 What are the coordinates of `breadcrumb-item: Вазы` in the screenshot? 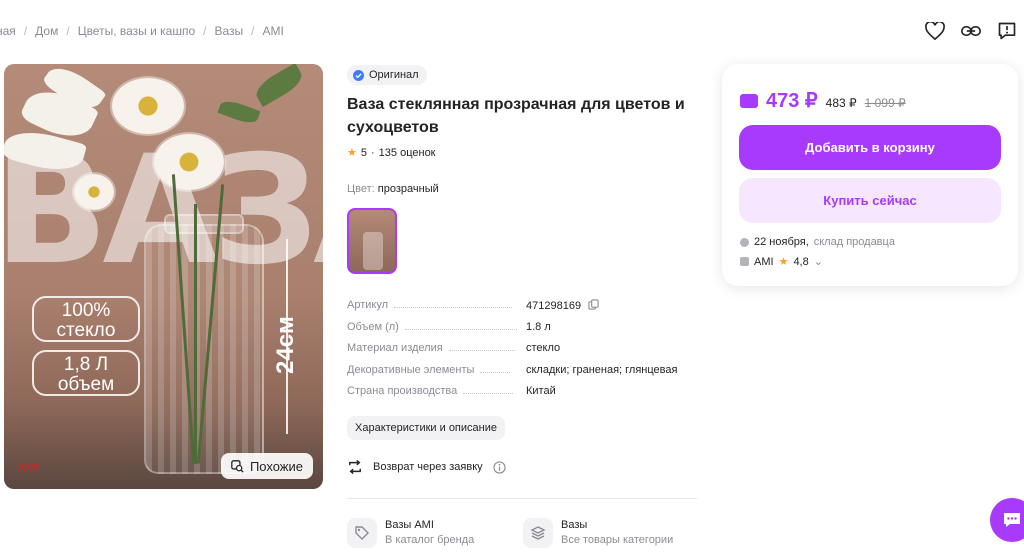 It's located at (228, 31).